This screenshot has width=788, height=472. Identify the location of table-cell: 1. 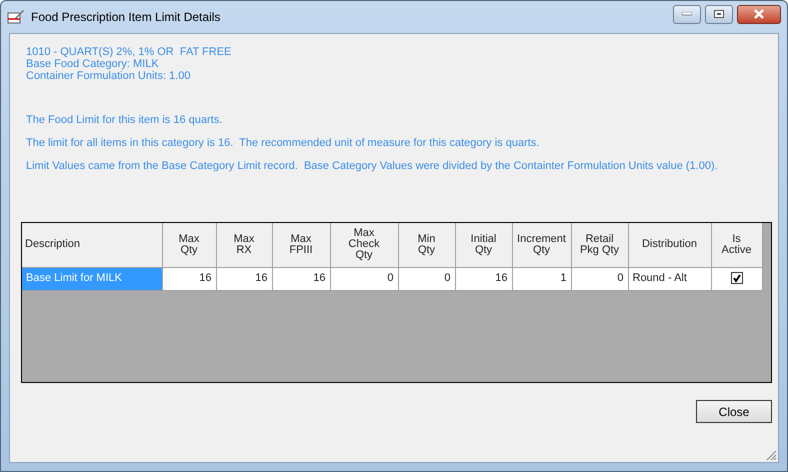
(541, 278).